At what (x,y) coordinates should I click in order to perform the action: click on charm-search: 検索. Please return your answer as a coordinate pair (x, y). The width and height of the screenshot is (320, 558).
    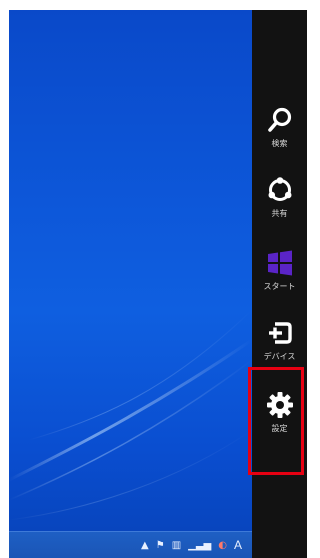
    Looking at the image, I should click on (279, 127).